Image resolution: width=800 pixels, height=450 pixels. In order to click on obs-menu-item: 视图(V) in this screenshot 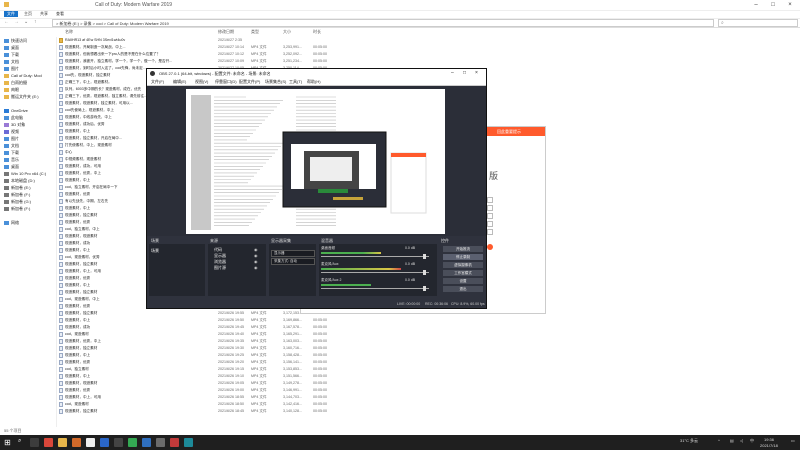, I will do `click(201, 82)`.